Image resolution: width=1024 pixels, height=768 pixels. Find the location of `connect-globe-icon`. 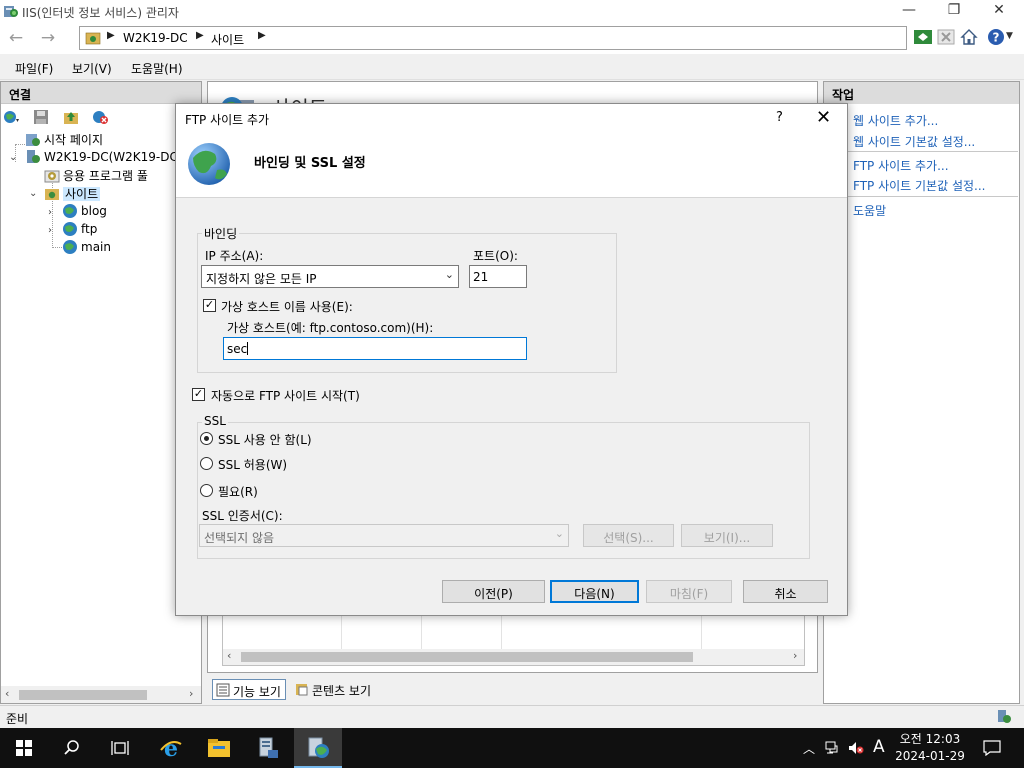

connect-globe-icon is located at coordinates (12, 117).